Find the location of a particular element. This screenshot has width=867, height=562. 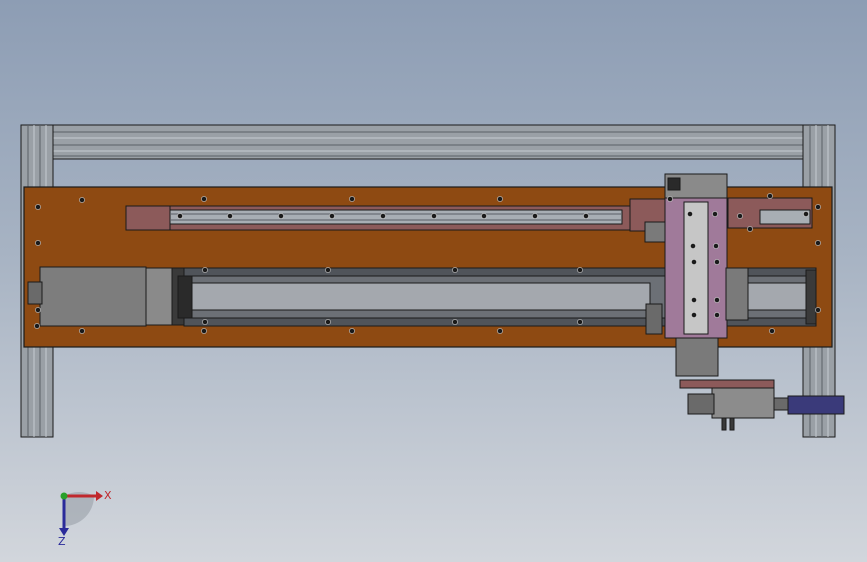

triad-x-label: X is located at coordinates (108, 495).